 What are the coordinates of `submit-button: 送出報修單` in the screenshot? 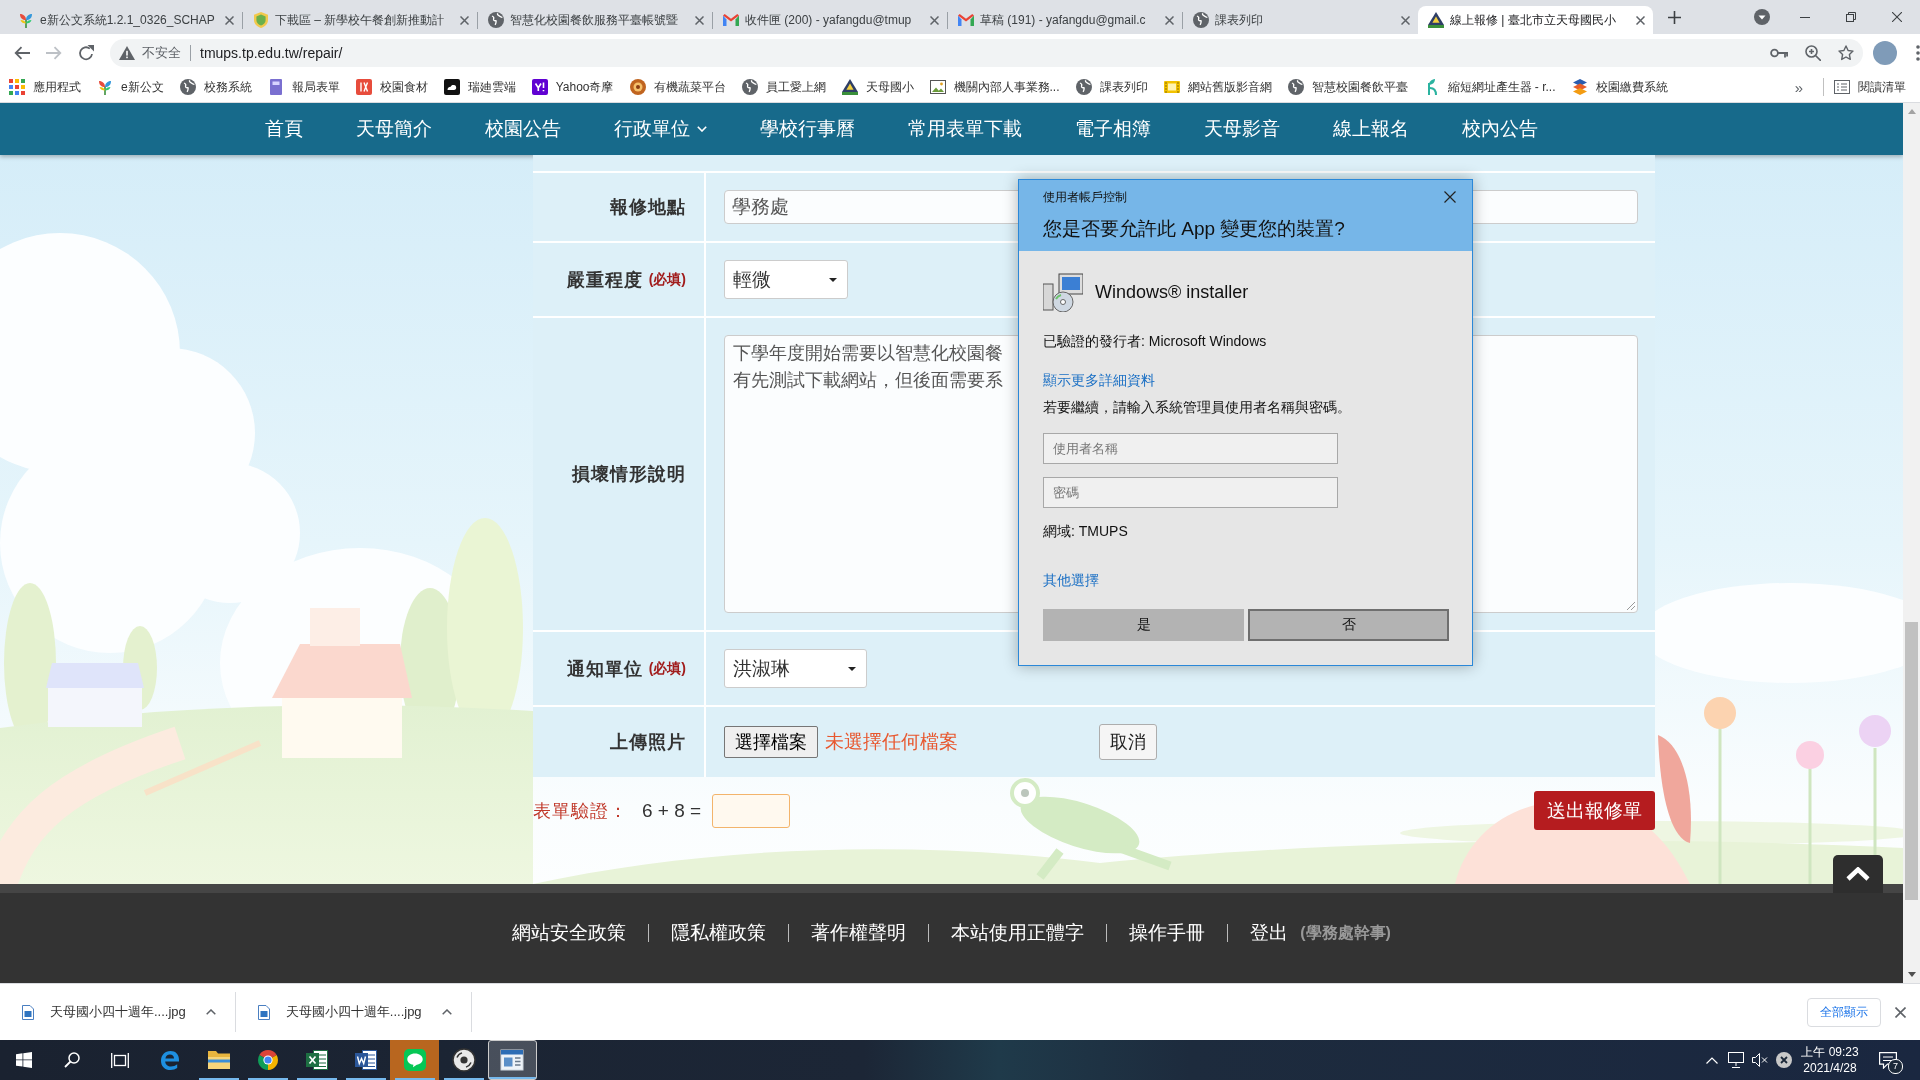 It's located at (1594, 810).